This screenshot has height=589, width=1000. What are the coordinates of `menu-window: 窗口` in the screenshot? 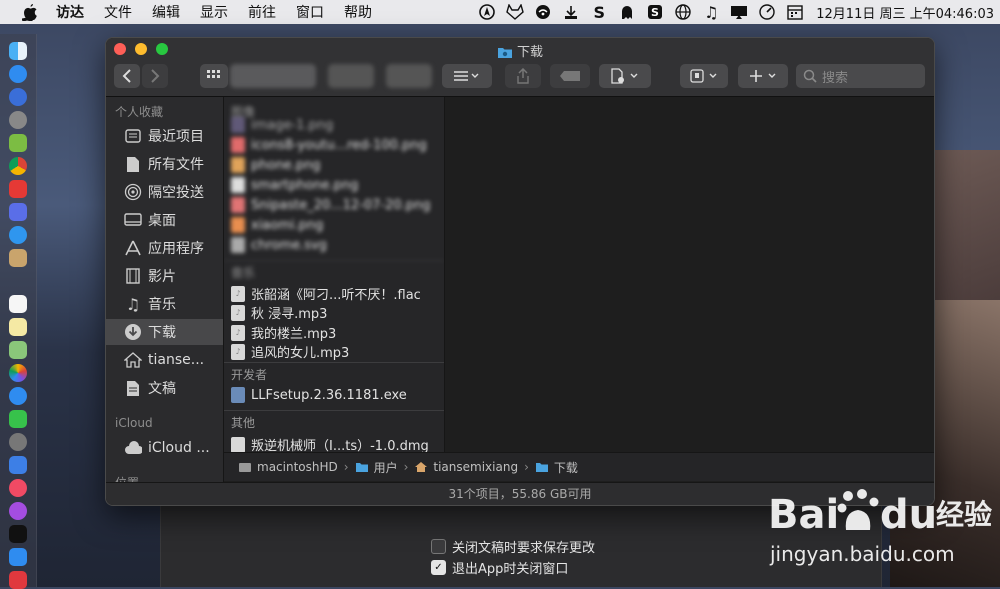 It's located at (310, 12).